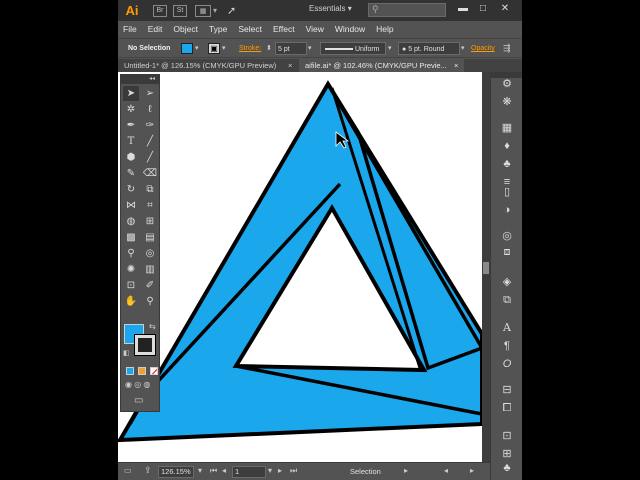 The image size is (640, 480). Describe the element at coordinates (213, 471) in the screenshot. I see `first-artboard-icon: ⏮` at that location.